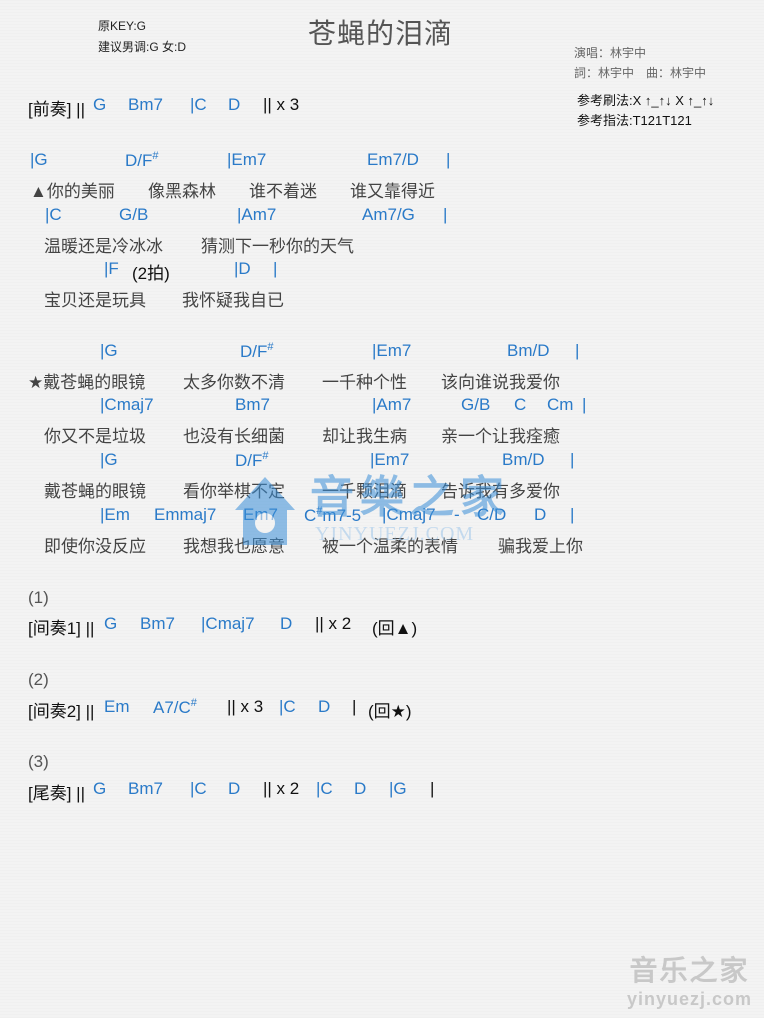 This screenshot has width=764, height=1018. What do you see at coordinates (185, 514) in the screenshot?
I see `chord: Emmaj7` at bounding box center [185, 514].